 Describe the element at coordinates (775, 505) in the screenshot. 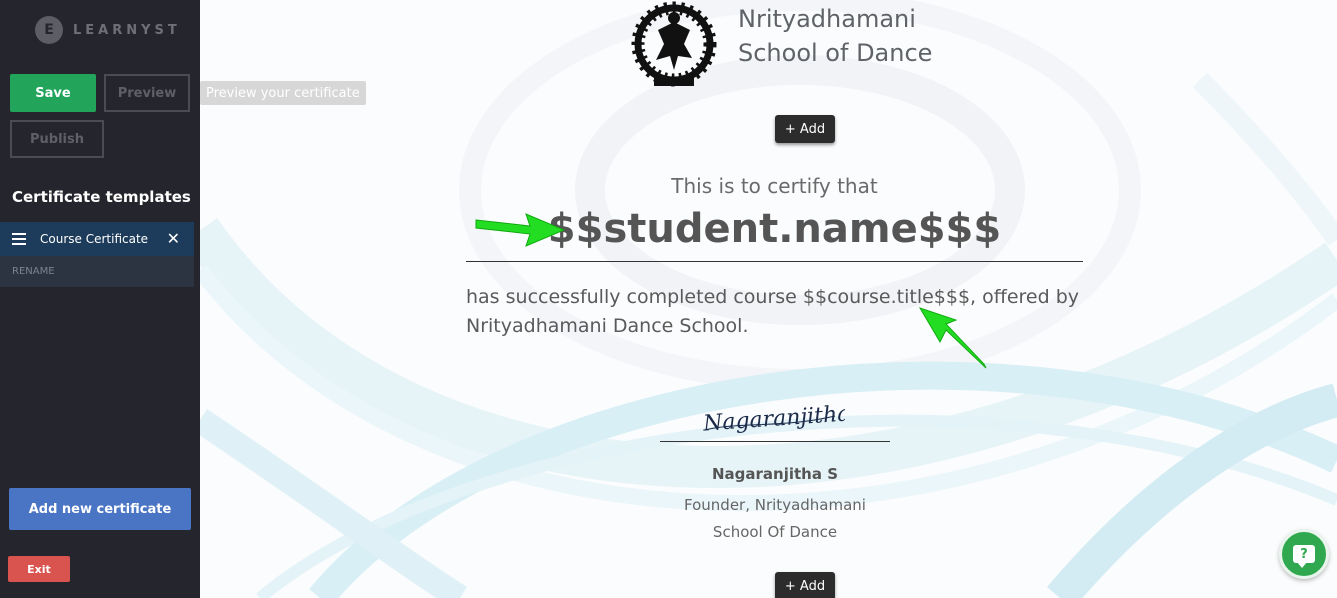

I see `signer-title-line1: Founder, Nrityadhamani` at that location.